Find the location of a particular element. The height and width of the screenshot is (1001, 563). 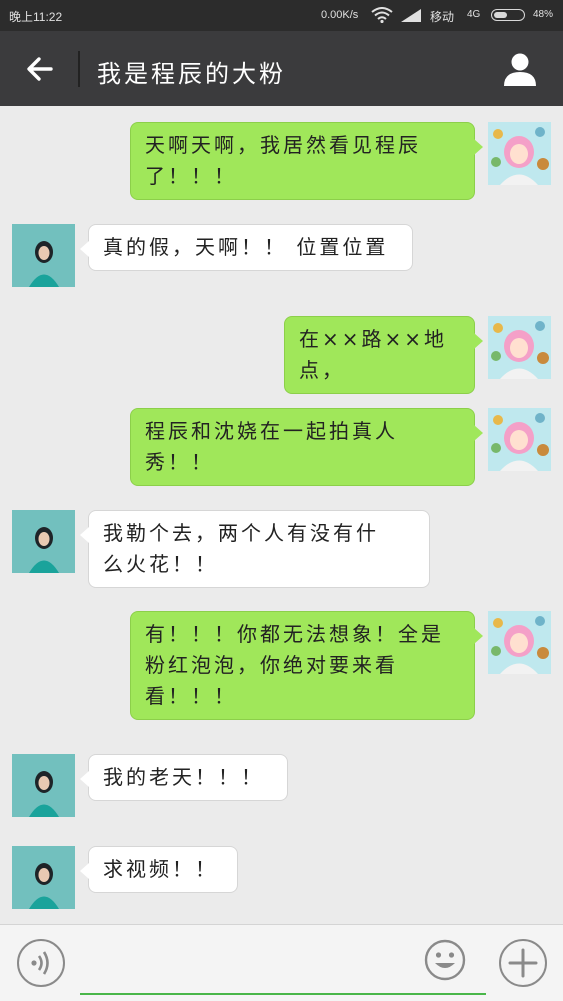

message-bubble: 程辰和沈娆在一起拍真人 秀！！ is located at coordinates (306, 447).